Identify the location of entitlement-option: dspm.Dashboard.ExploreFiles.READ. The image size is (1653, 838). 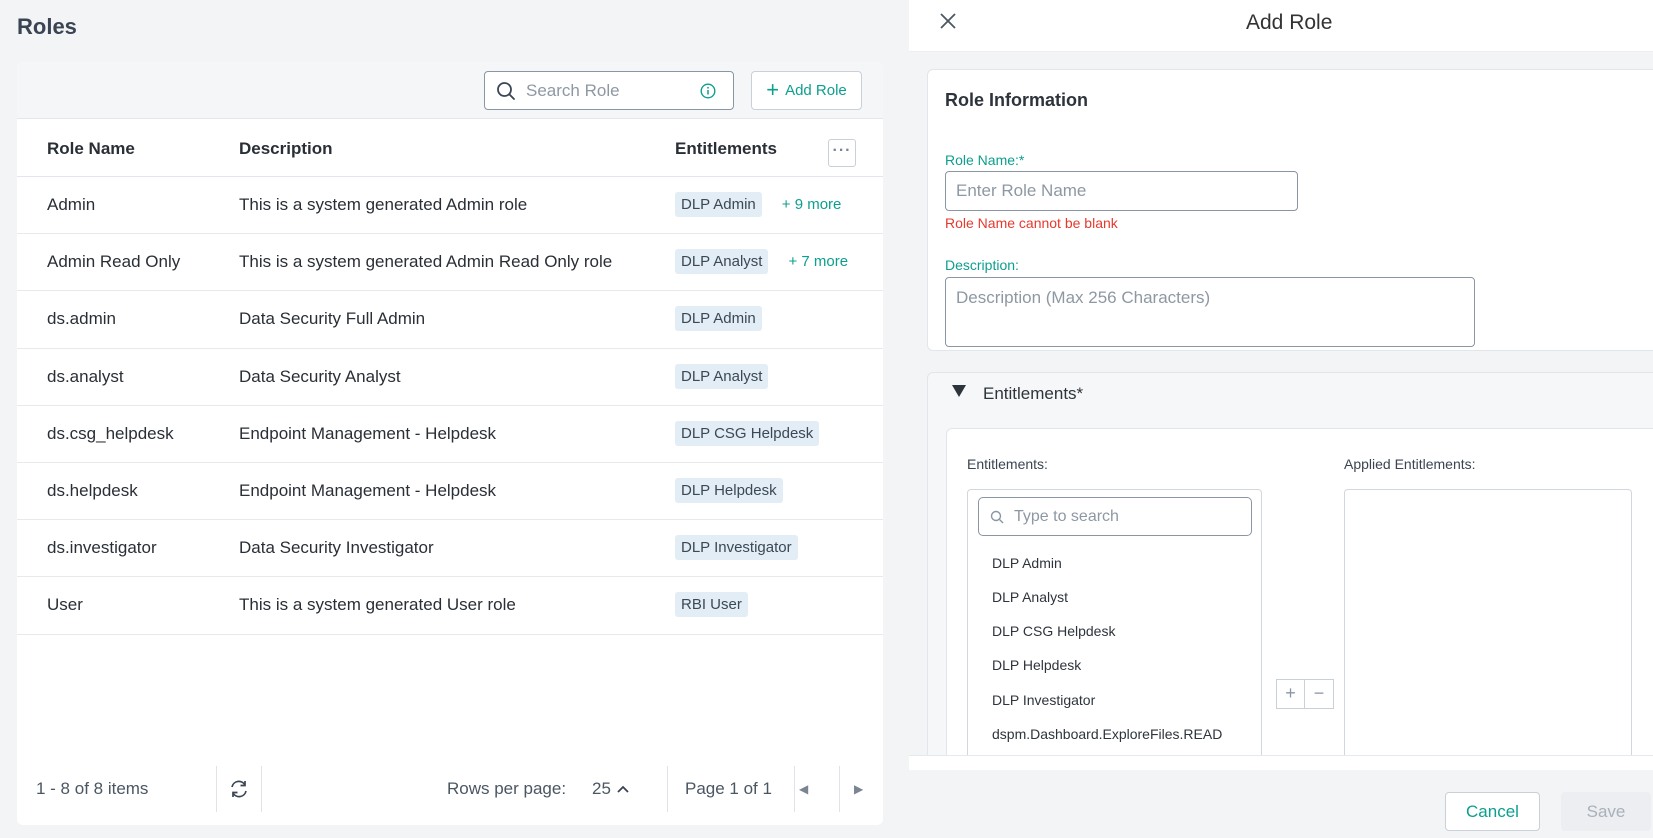
(1107, 734).